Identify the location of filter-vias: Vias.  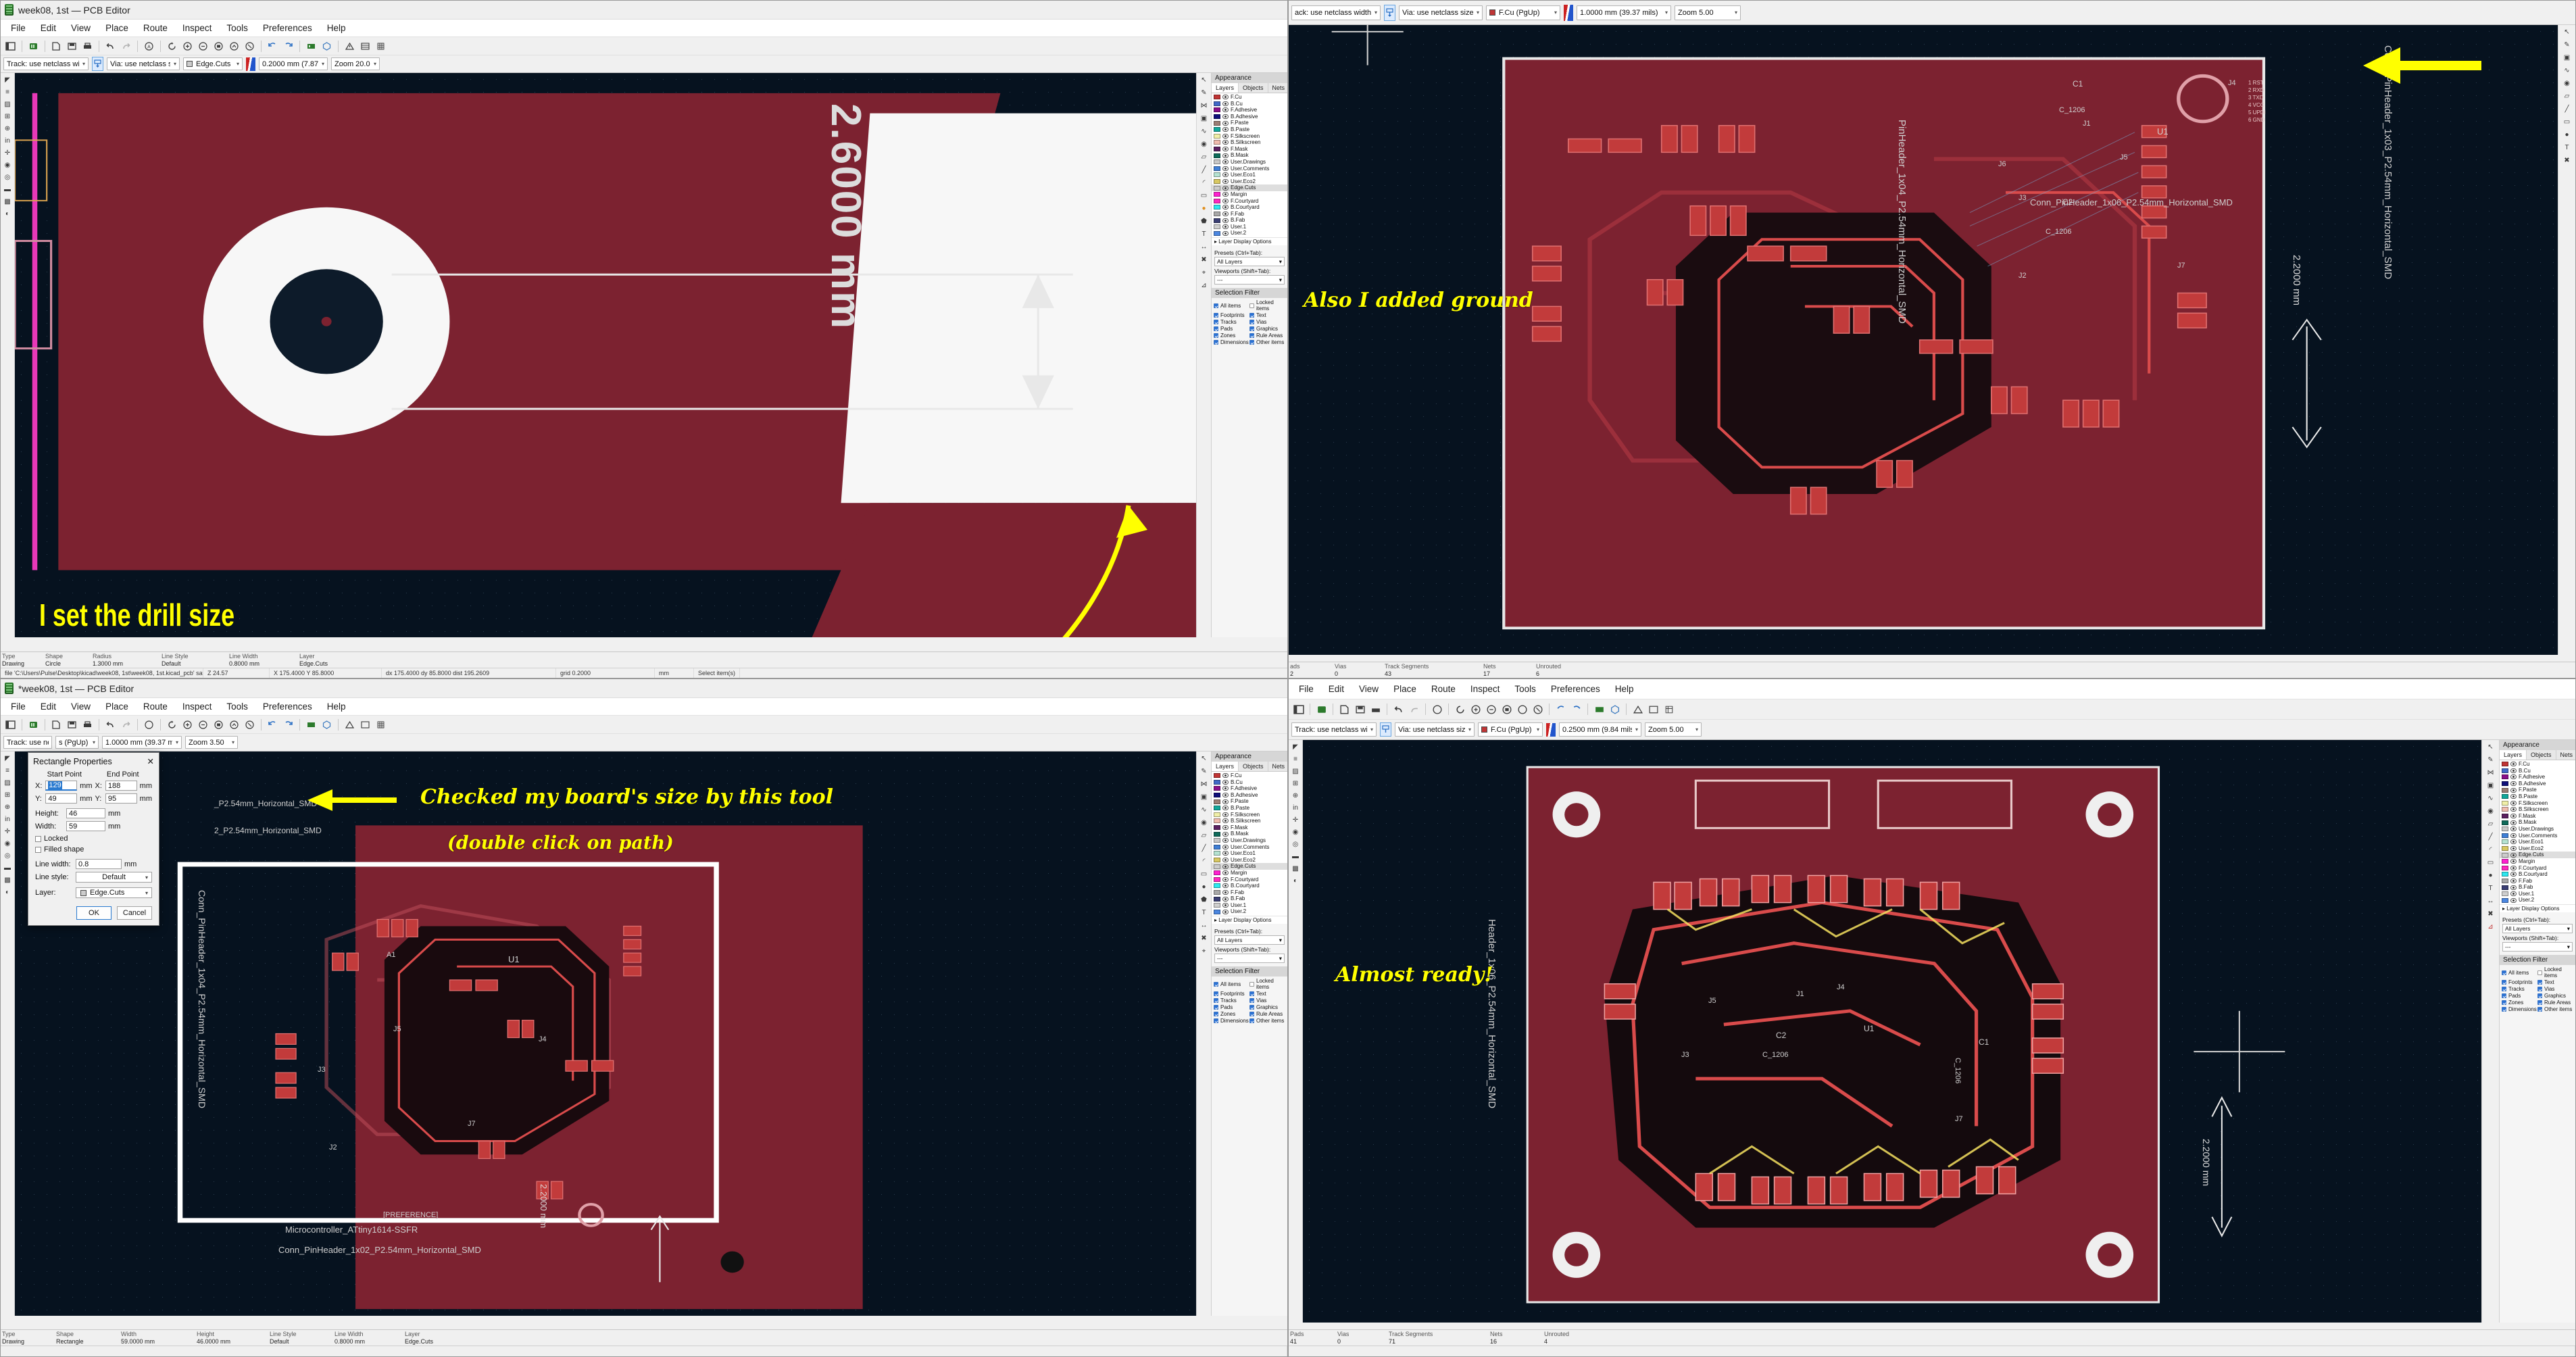
(1267, 322).